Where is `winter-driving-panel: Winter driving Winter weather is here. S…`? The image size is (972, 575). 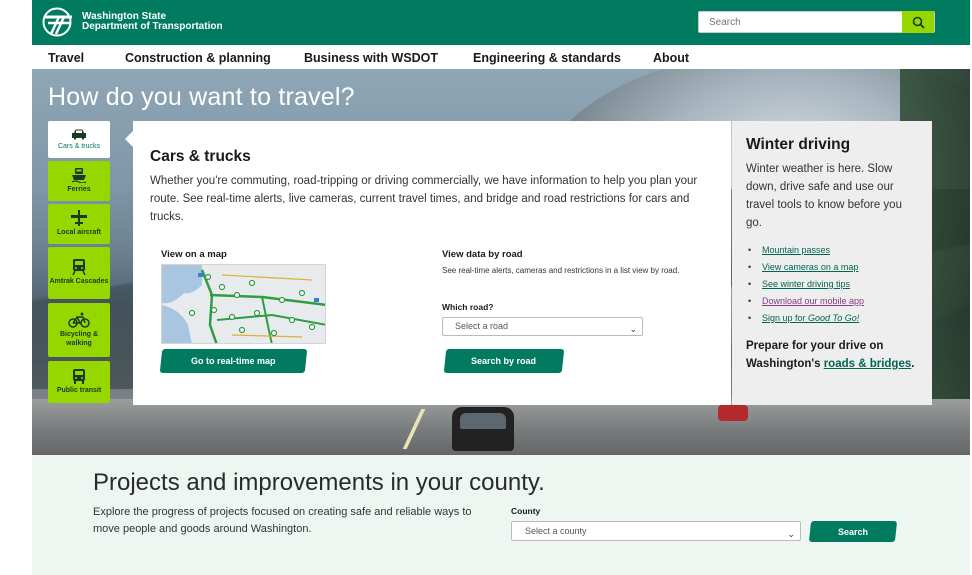
winter-driving-panel: Winter driving Winter weather is here. S… is located at coordinates (832, 263).